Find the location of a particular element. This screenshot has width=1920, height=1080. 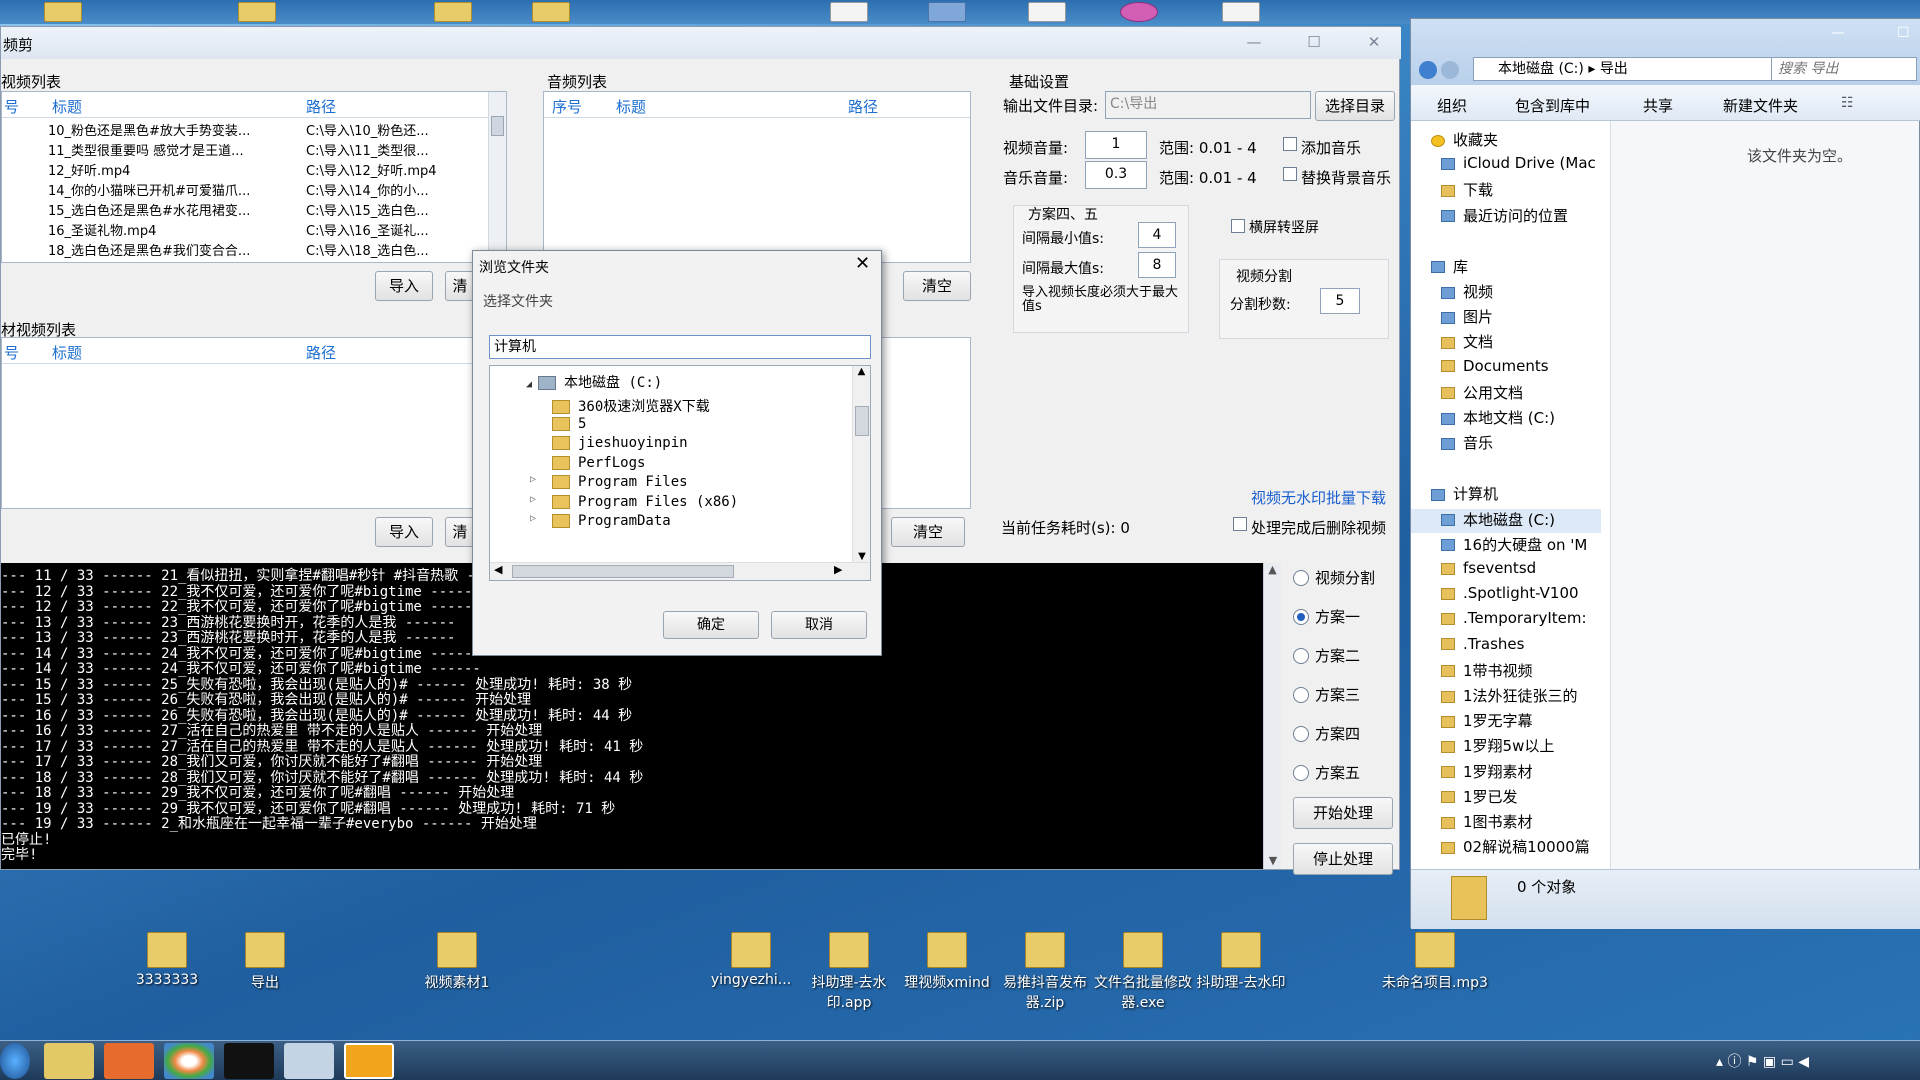

nav-item: 1图书素材 is located at coordinates (1506, 823).